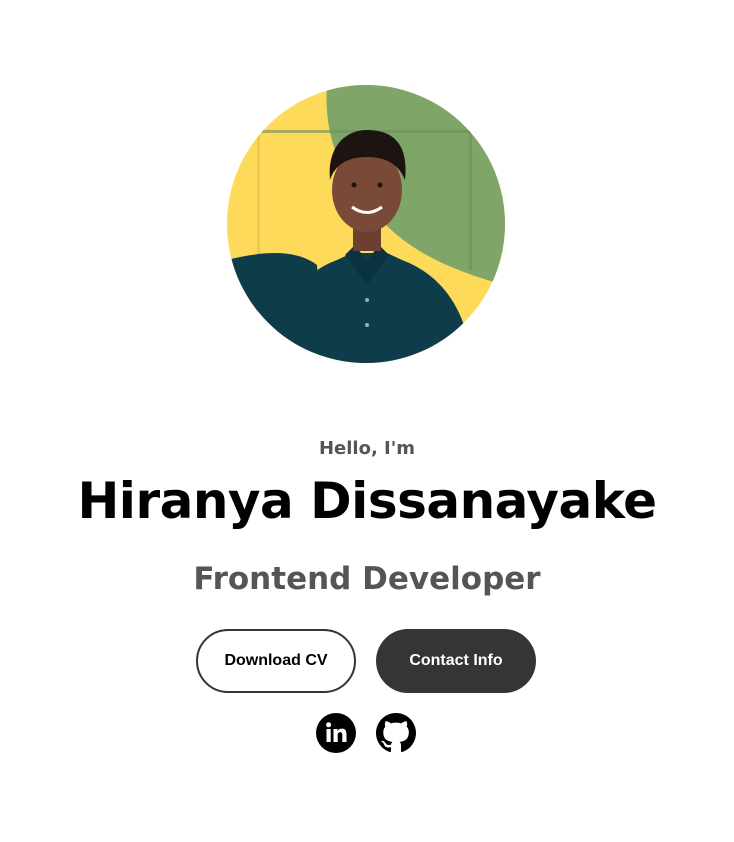 This screenshot has width=734, height=842. I want to click on download-cv-label: Download CV, so click(276, 660).